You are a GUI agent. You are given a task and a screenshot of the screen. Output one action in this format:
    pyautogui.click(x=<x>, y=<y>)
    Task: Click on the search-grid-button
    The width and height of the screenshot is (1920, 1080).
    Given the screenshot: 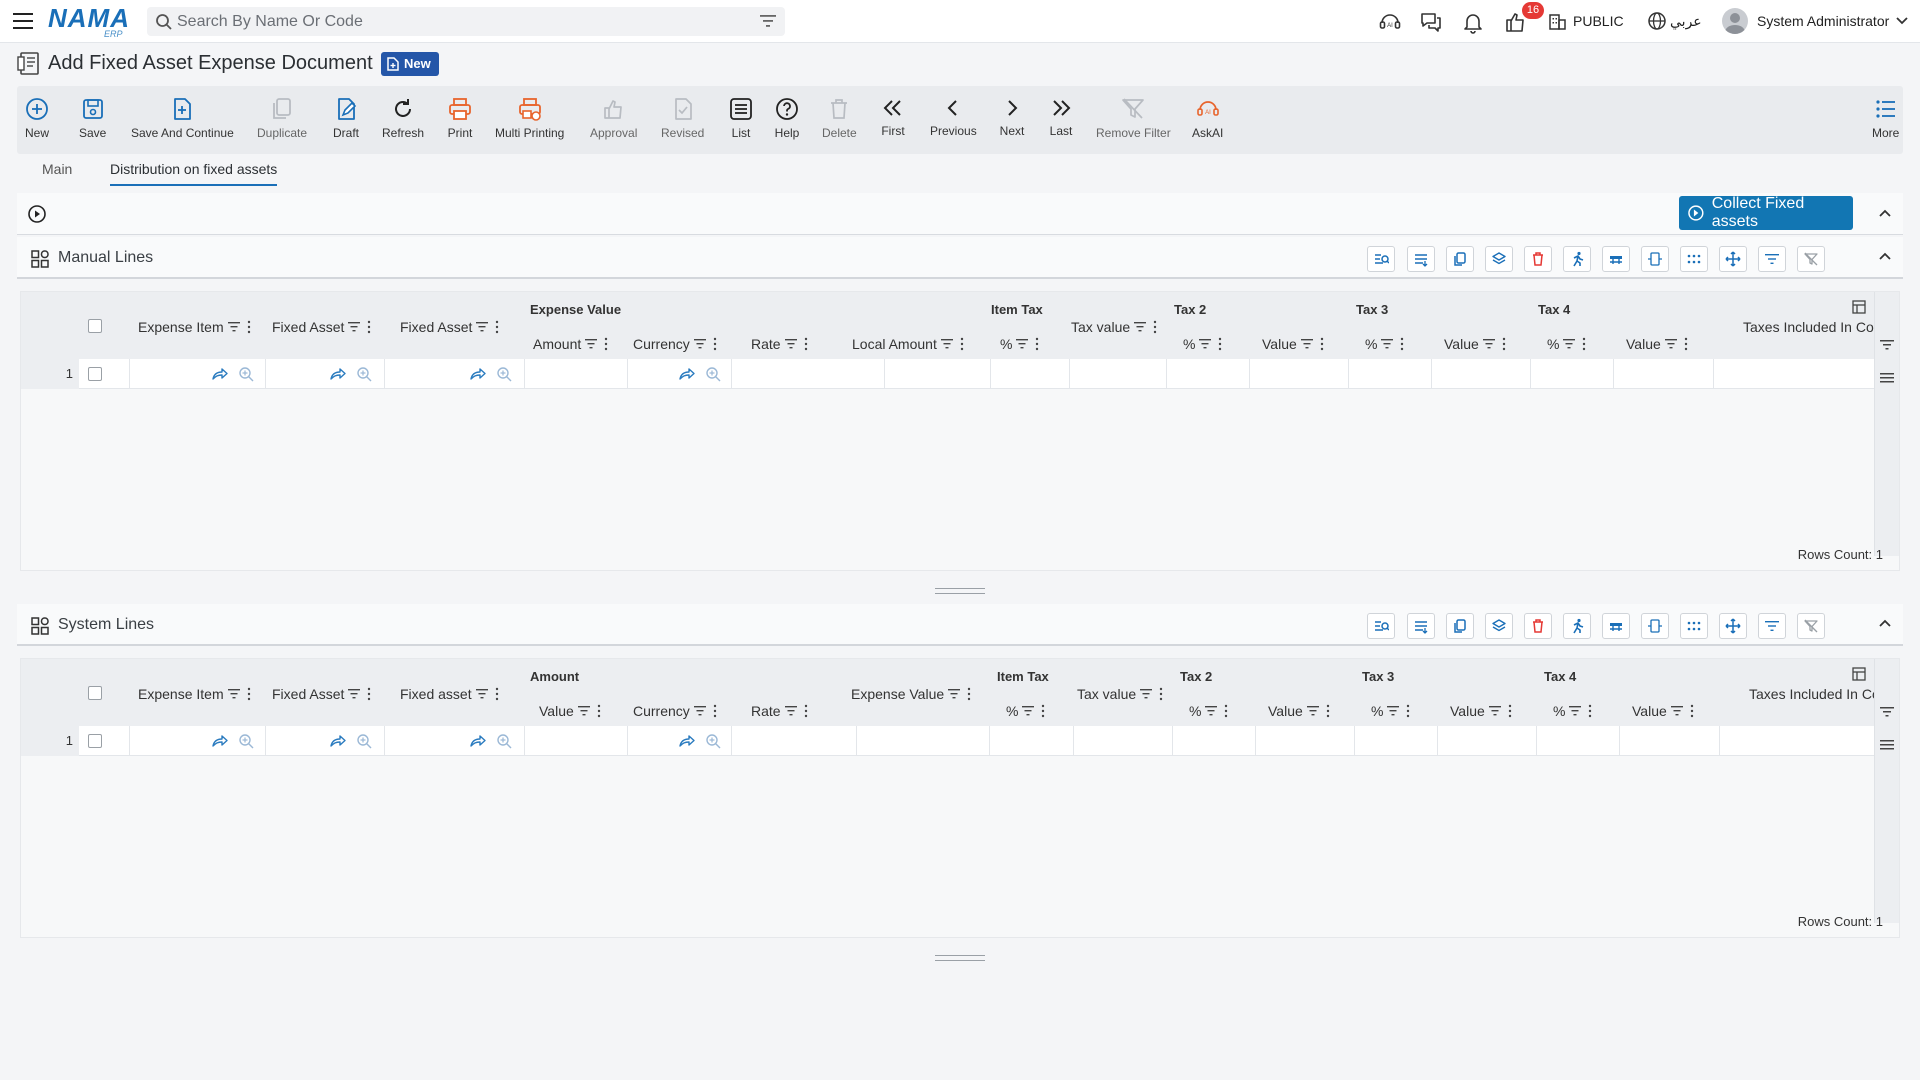 What is the action you would take?
    pyautogui.click(x=1381, y=259)
    